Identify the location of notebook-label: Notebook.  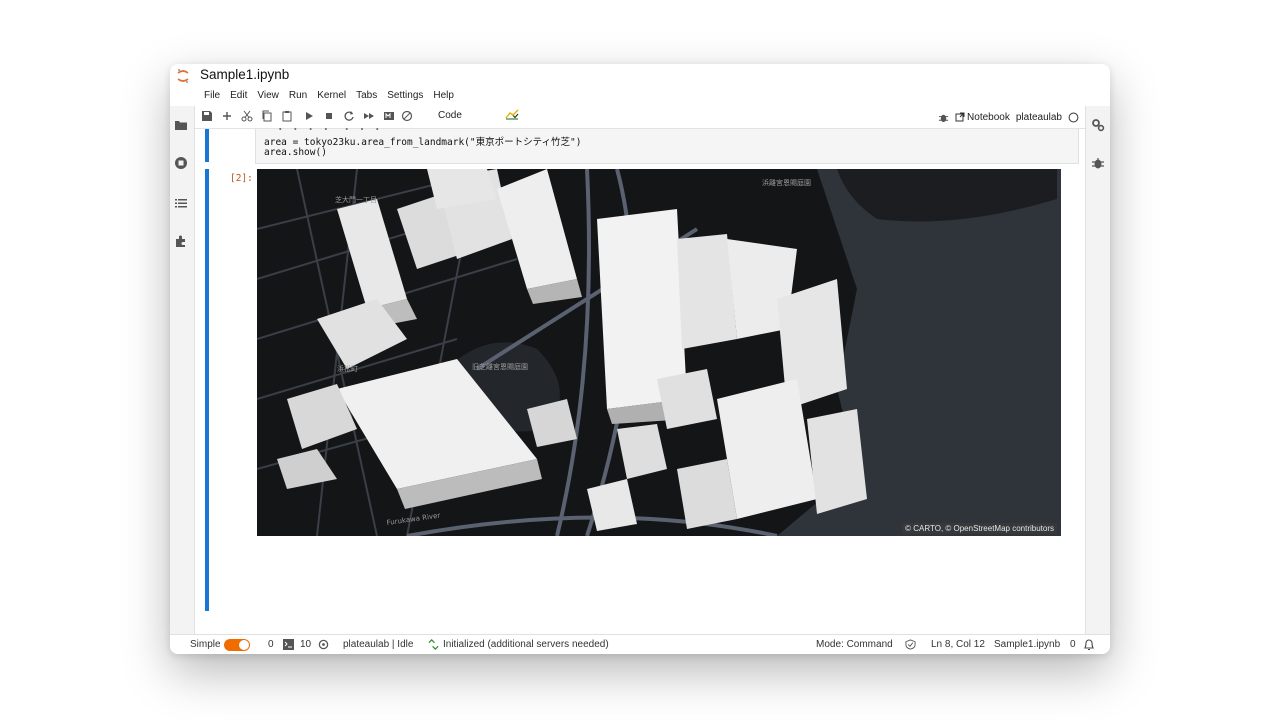
(988, 117).